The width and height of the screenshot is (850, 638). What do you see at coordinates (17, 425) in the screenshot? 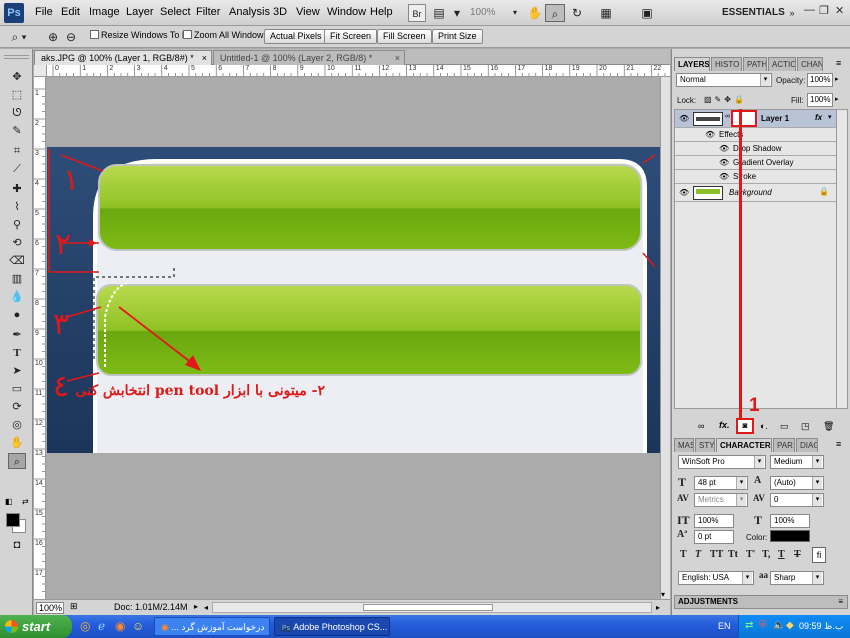
I see `3d-orbit-icon: ◎` at bounding box center [17, 425].